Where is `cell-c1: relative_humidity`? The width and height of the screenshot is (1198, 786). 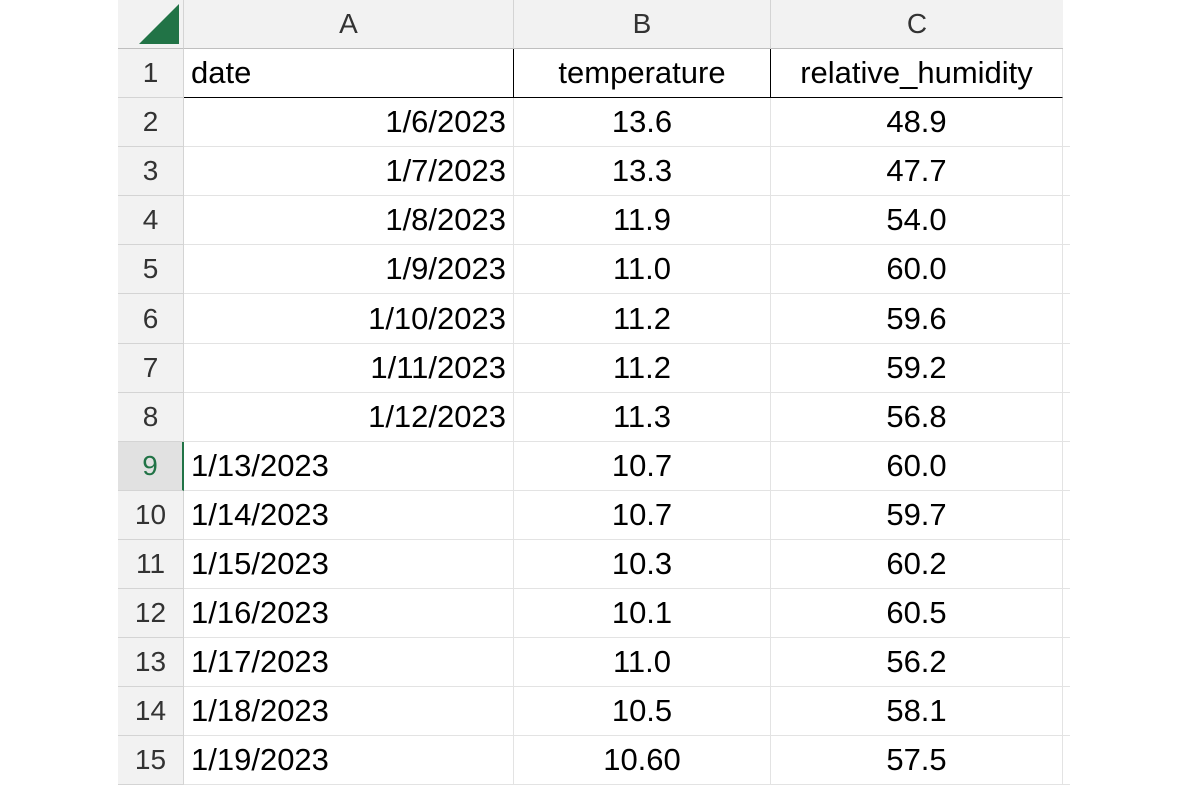
cell-c1: relative_humidity is located at coordinates (917, 74).